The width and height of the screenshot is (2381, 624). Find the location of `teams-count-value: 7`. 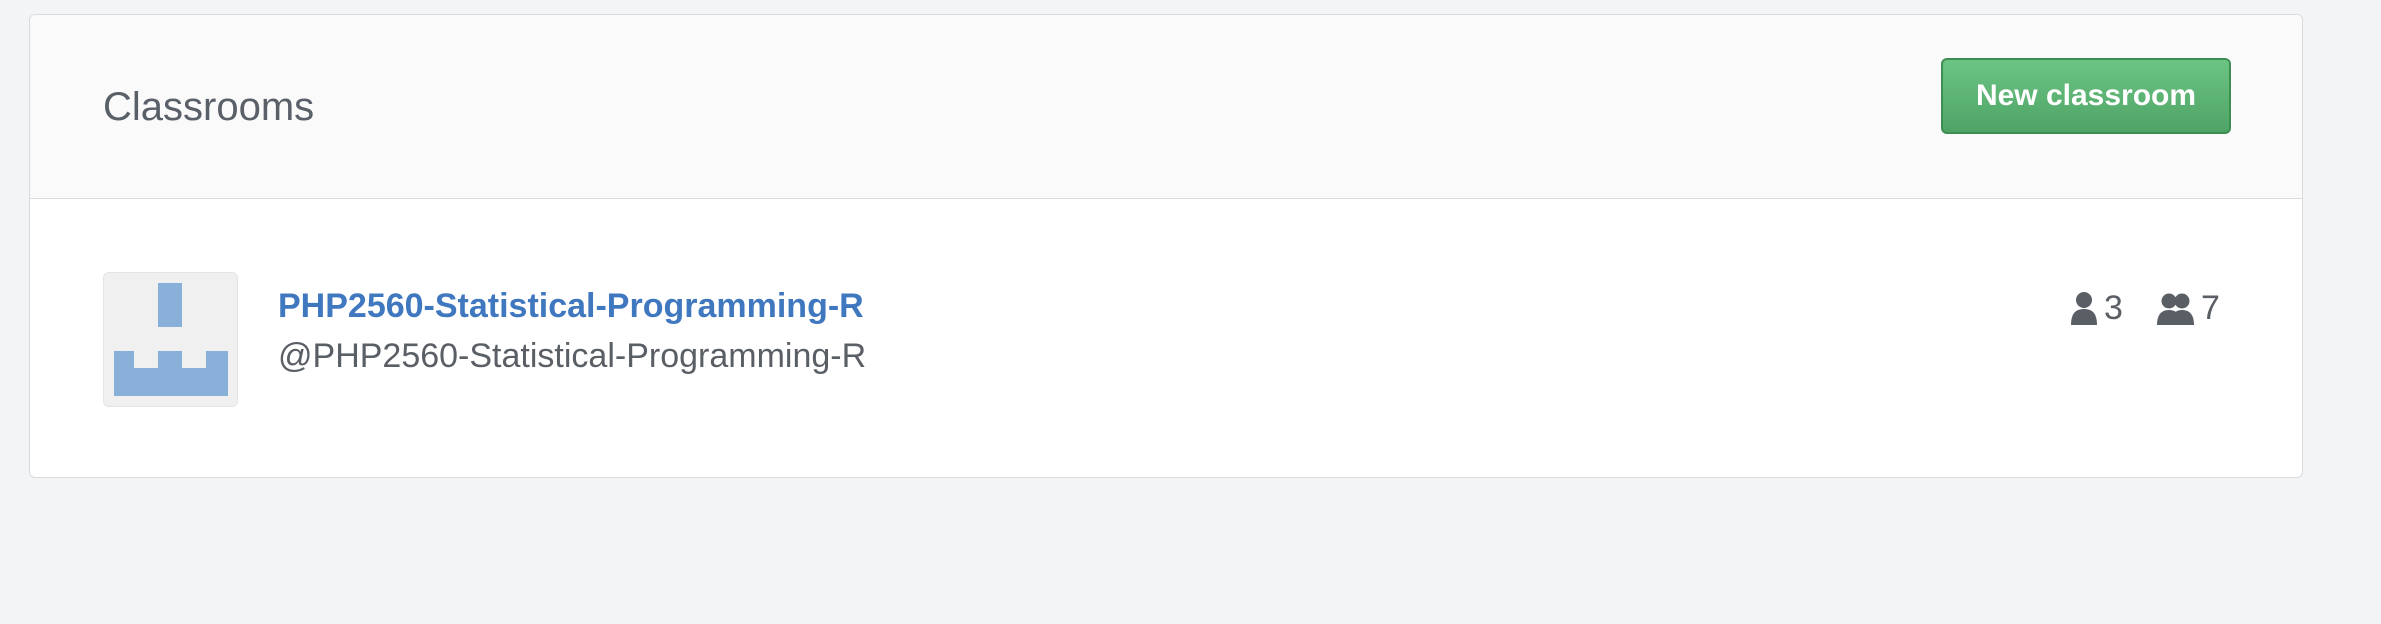

teams-count-value: 7 is located at coordinates (2210, 308).